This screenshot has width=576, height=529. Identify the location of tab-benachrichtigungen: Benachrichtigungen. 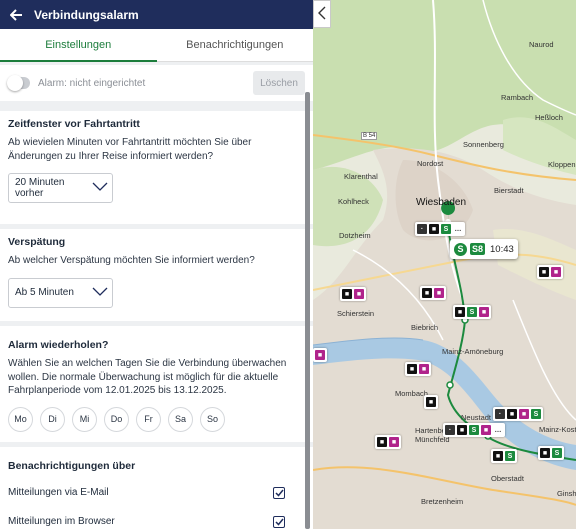
(234, 45).